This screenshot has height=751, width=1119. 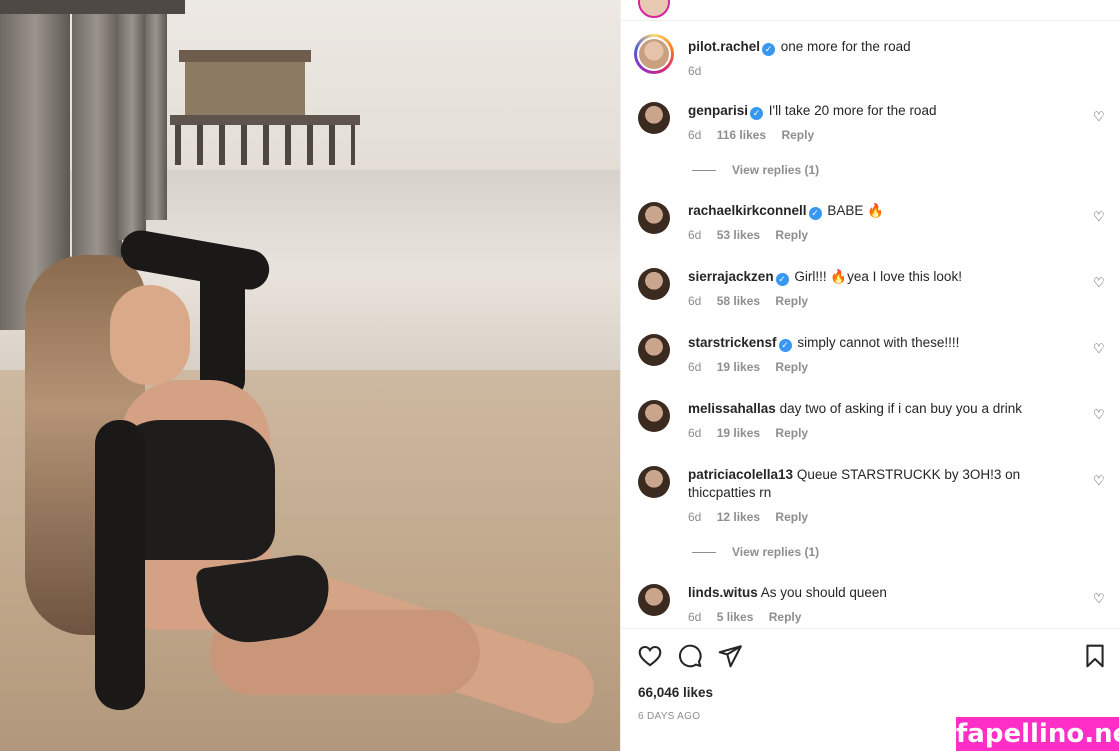 I want to click on comment-text: I'll take 20 more for the road, so click(x=852, y=110).